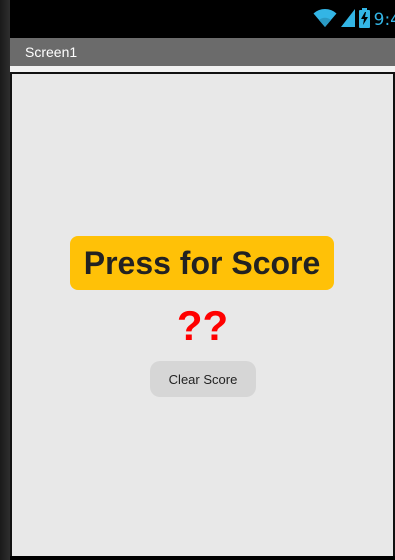 The image size is (395, 560). What do you see at coordinates (202, 558) in the screenshot?
I see `bottom-edge` at bounding box center [202, 558].